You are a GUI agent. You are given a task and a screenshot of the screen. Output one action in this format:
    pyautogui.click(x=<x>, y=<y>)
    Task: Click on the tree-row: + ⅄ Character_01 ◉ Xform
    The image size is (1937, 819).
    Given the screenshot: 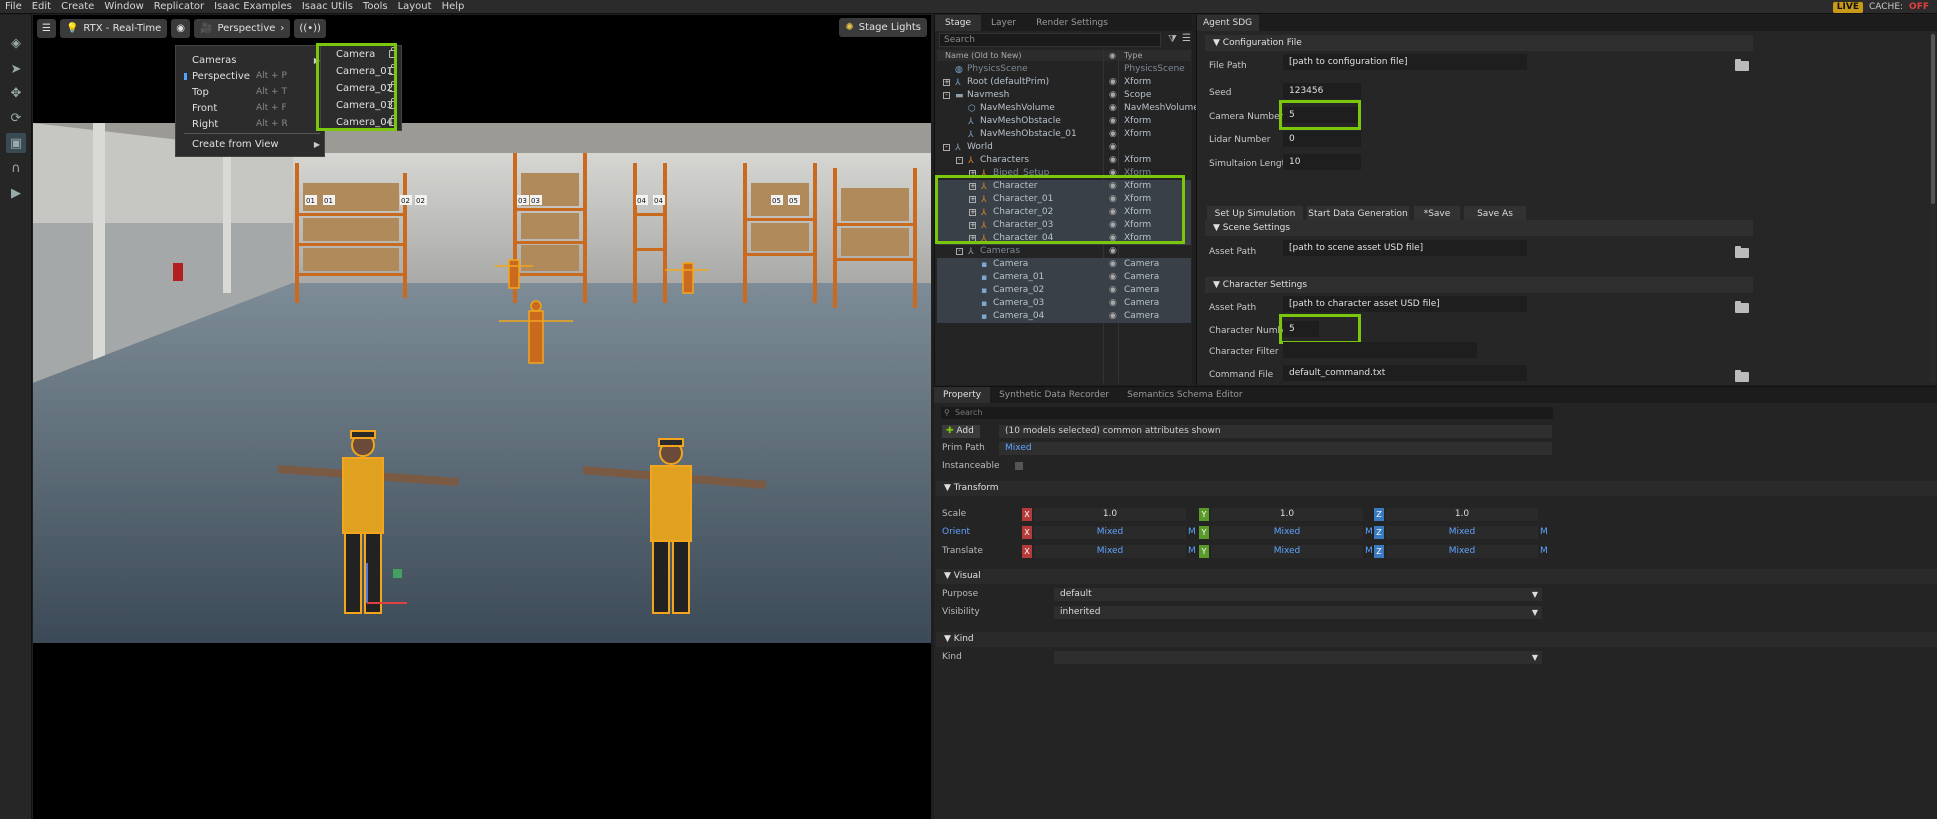 What is the action you would take?
    pyautogui.click(x=1064, y=199)
    